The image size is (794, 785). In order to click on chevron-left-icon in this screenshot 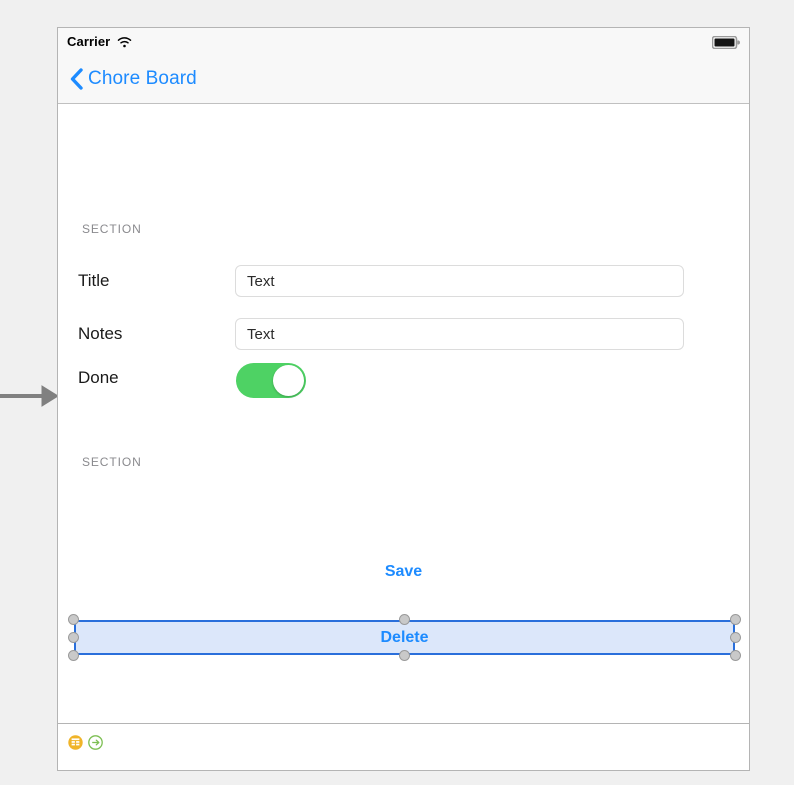, I will do `click(76, 79)`.